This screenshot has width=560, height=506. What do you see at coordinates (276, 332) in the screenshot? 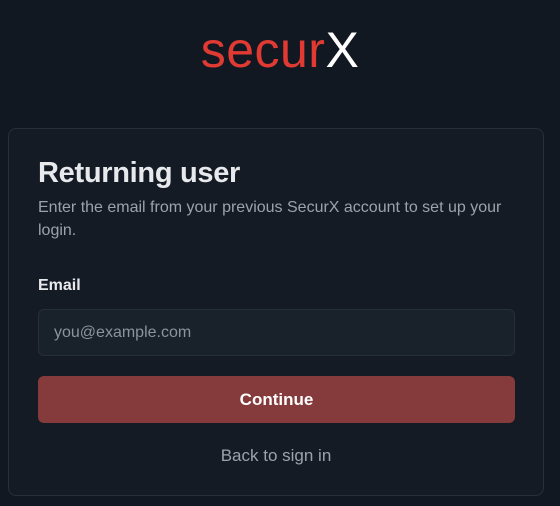
I see `email-input` at bounding box center [276, 332].